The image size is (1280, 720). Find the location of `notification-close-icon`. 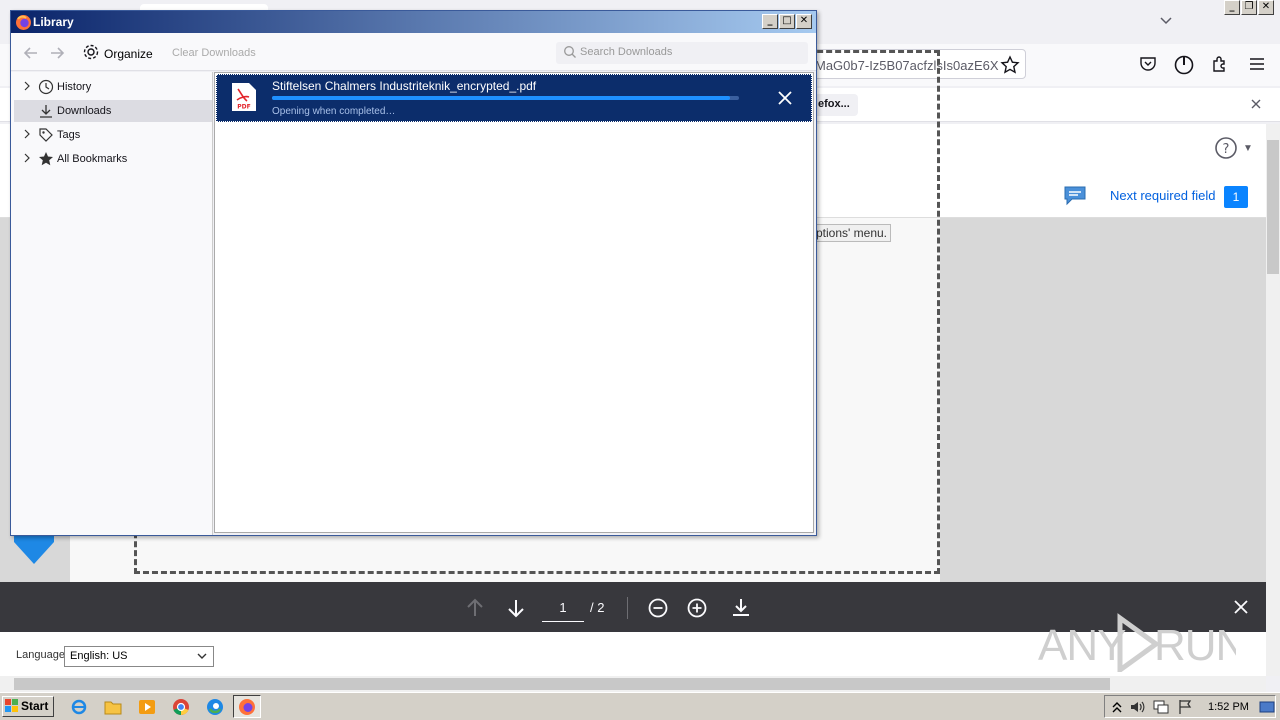

notification-close-icon is located at coordinates (1256, 104).